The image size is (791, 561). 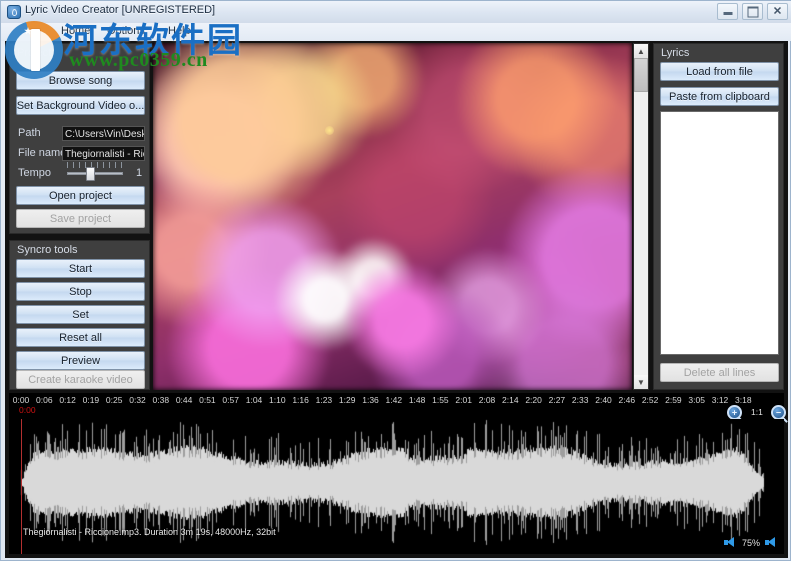 What do you see at coordinates (417, 400) in the screenshot?
I see `timeline-tick: 1:48` at bounding box center [417, 400].